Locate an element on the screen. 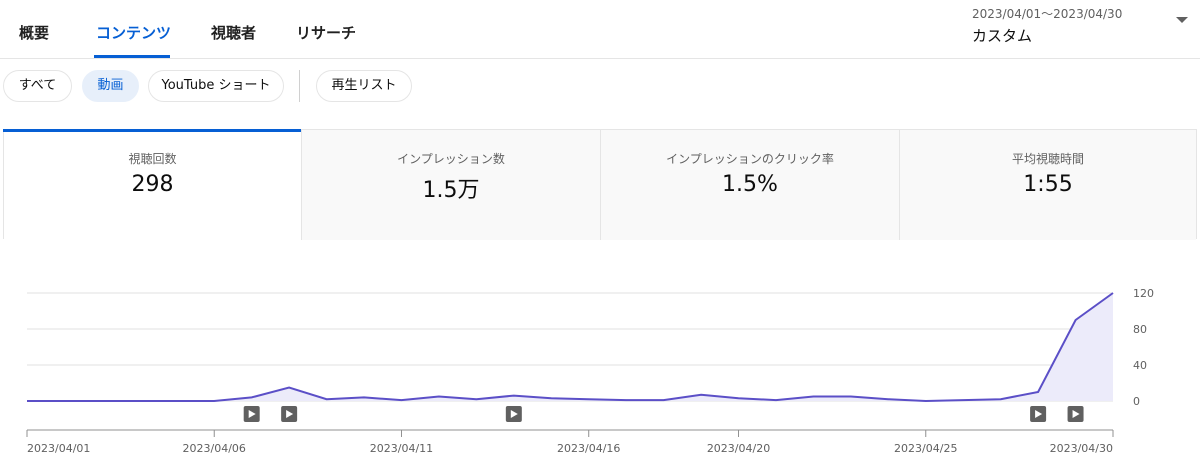 The image size is (1200, 472). y-tick-label: 0 is located at coordinates (1136, 401).